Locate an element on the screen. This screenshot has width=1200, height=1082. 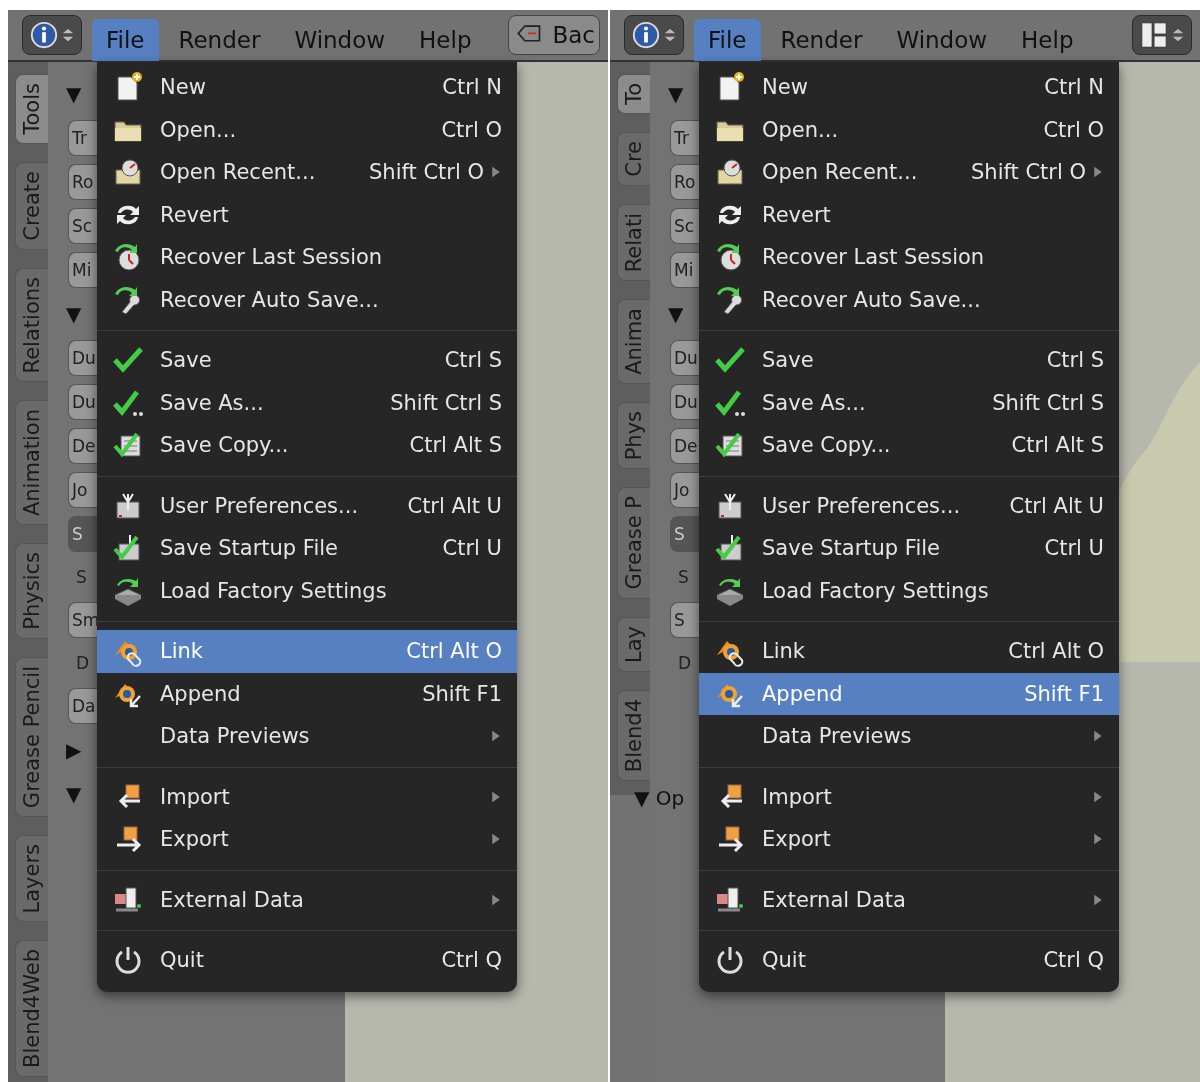
tool-button: Da is located at coordinates (83, 706).